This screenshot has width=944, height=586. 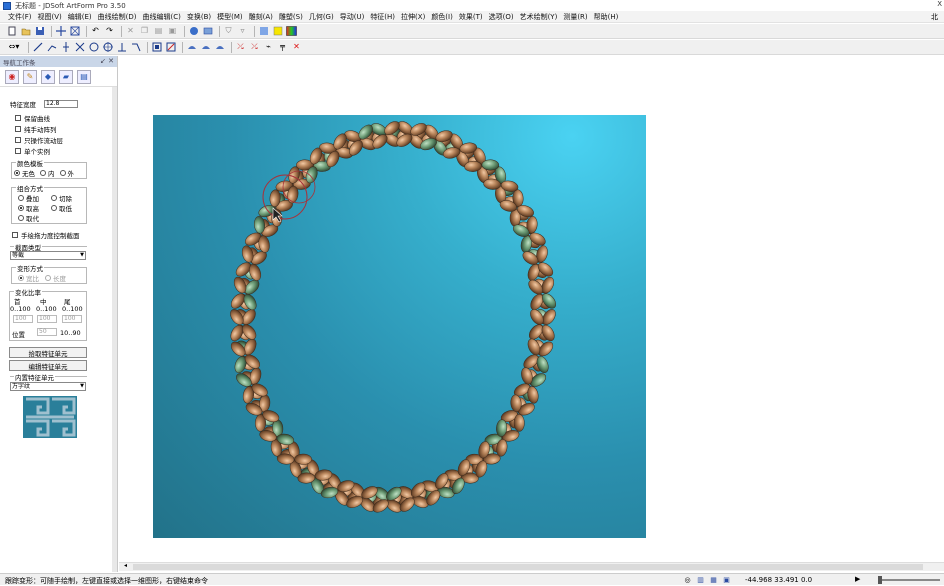 What do you see at coordinates (321, 17) in the screenshot?
I see `menu-item-geometry: 几何(G)` at bounding box center [321, 17].